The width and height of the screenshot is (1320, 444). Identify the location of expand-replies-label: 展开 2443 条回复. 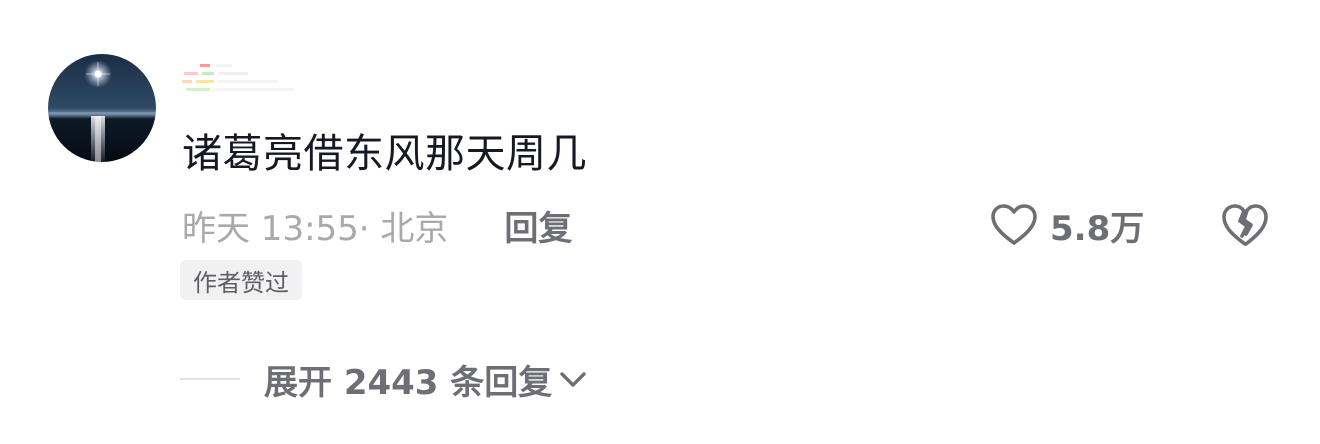
(408, 382).